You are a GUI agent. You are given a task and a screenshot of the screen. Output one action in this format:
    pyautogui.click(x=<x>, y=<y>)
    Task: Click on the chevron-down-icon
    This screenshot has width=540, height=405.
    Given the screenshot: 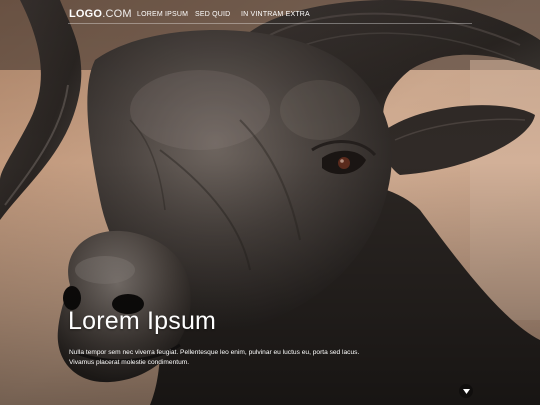 What is the action you would take?
    pyautogui.click(x=466, y=391)
    